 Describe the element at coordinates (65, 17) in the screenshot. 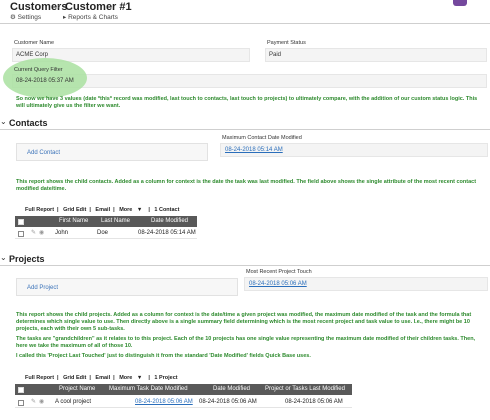

I see `caret-right-icon: ▸` at that location.